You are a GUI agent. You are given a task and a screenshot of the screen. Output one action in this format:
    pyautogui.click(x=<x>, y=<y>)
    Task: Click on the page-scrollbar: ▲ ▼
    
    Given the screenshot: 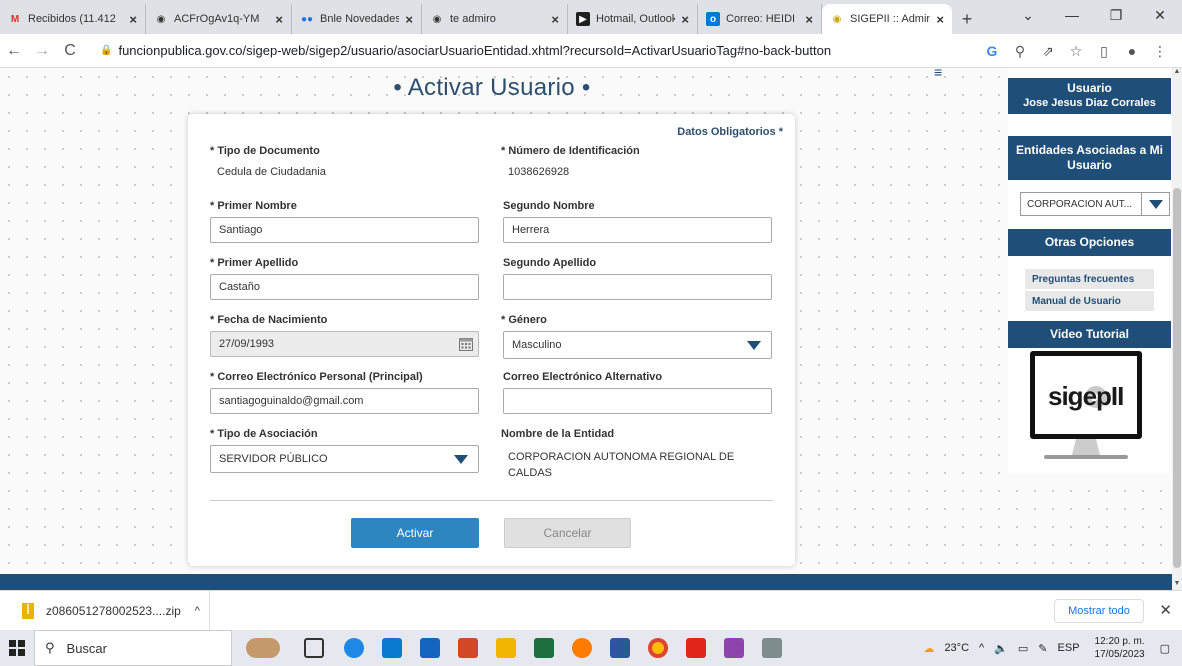 What is the action you would take?
    pyautogui.click(x=1177, y=329)
    